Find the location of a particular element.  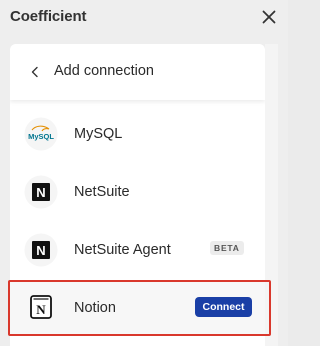

connection-label: Notion is located at coordinates (95, 308).